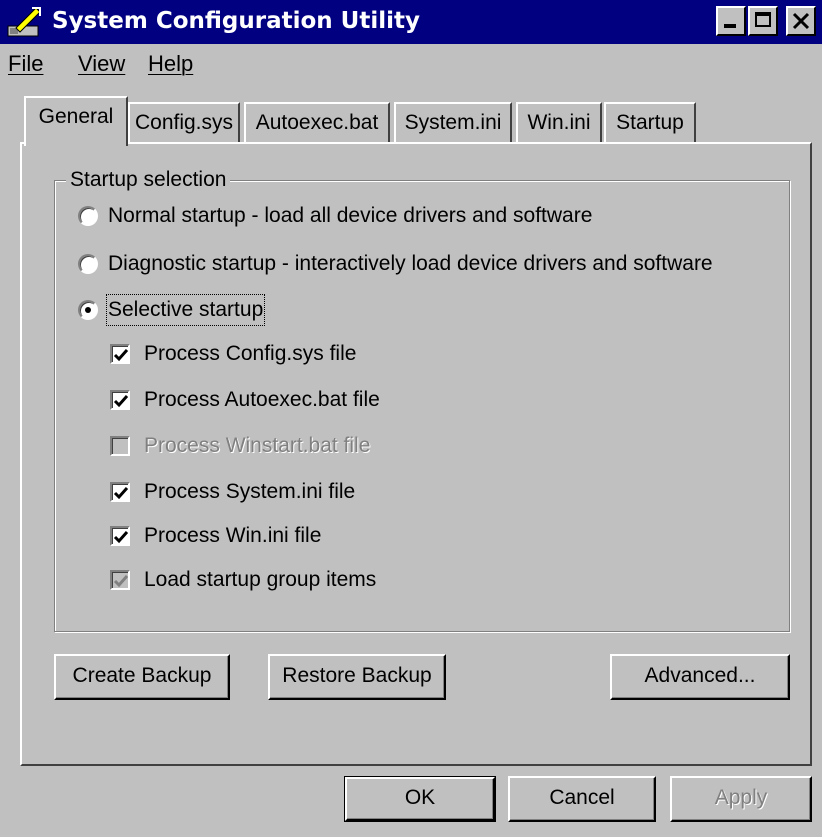 Image resolution: width=822 pixels, height=837 pixels. I want to click on menu-file: File, so click(25, 64).